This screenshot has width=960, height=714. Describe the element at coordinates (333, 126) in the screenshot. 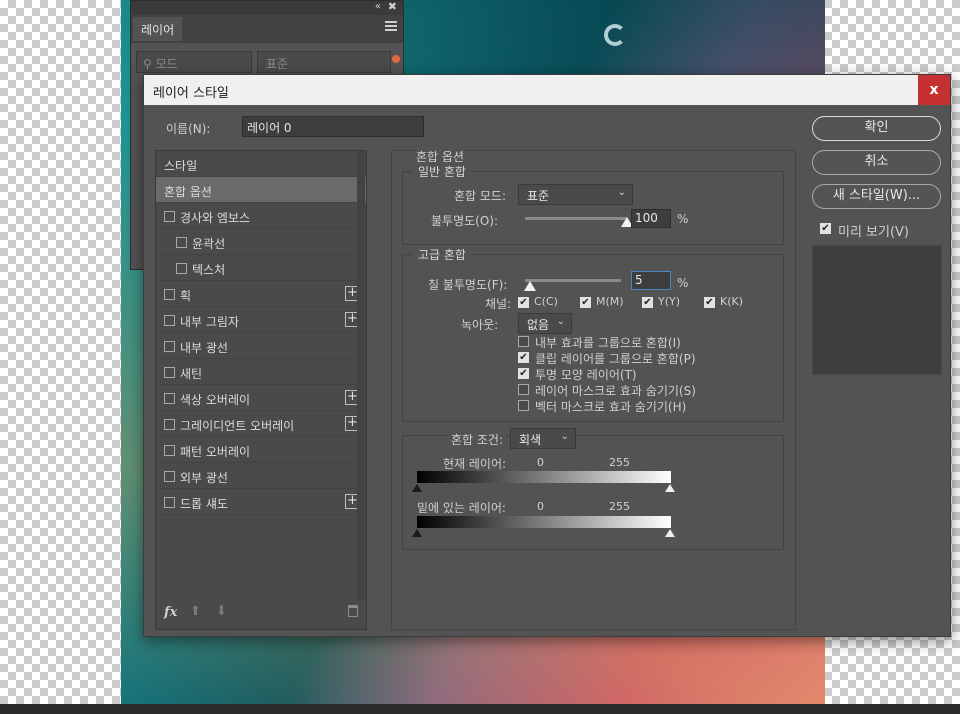

I see `layer-name-input: 레이어 0` at that location.